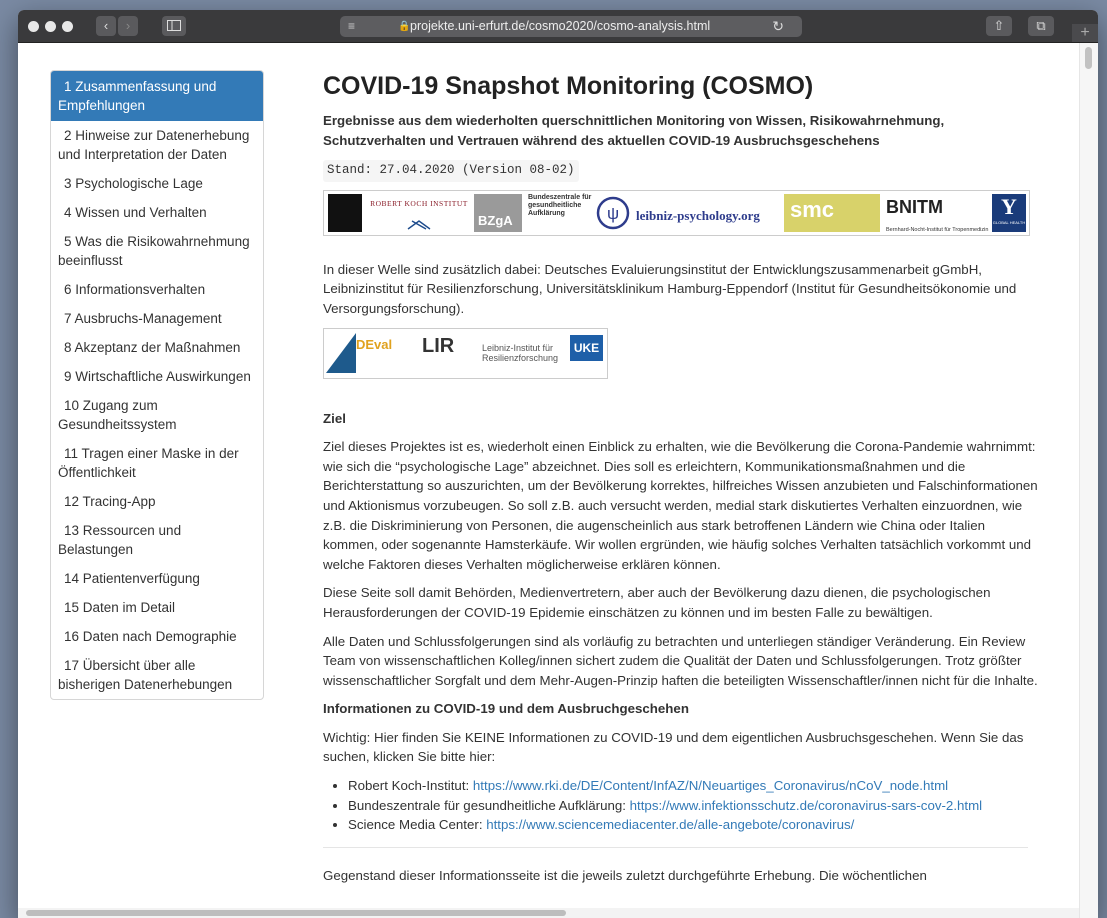 The image size is (1107, 918). What do you see at coordinates (419, 225) in the screenshot?
I see `rki-emblem-icon` at bounding box center [419, 225].